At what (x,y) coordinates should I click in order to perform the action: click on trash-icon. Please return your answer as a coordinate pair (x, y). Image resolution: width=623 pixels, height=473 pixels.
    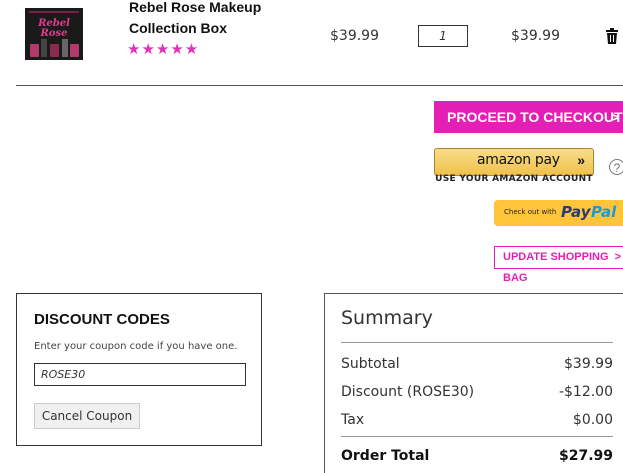
    Looking at the image, I should click on (612, 36).